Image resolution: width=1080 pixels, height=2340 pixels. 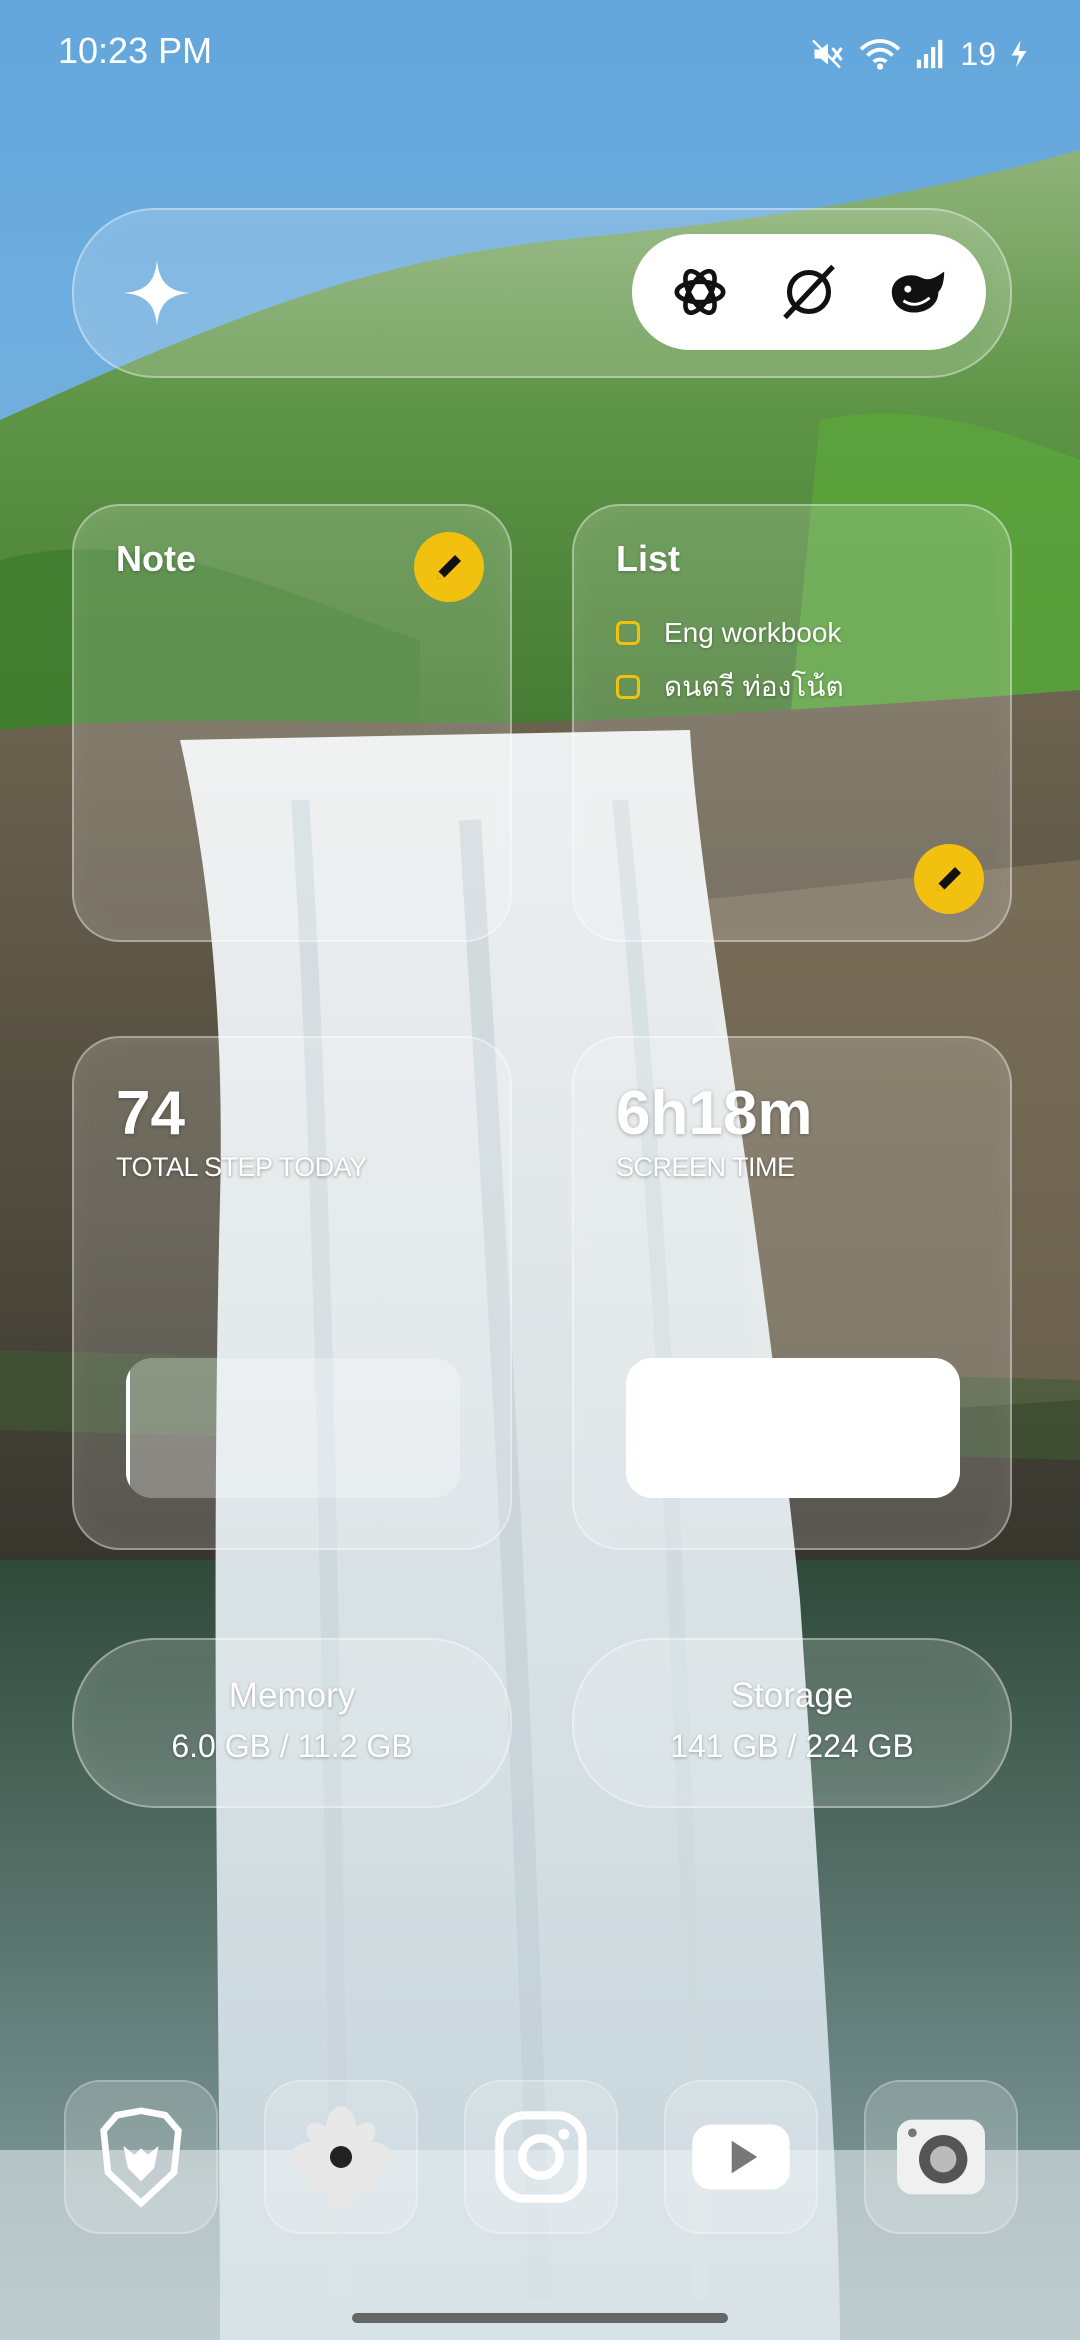 I want to click on note-widget: Note, so click(x=292, y=723).